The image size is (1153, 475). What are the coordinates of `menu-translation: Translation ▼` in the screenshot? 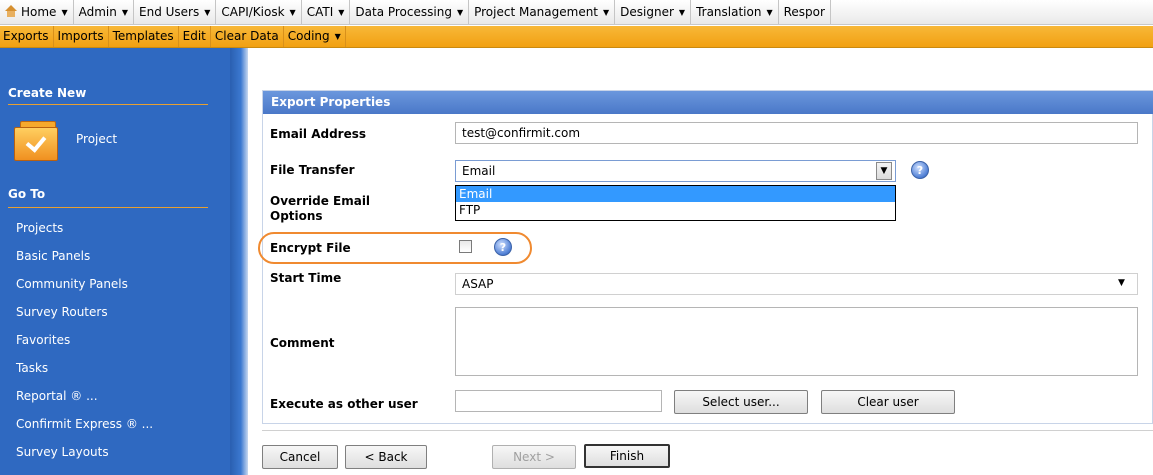 It's located at (735, 12).